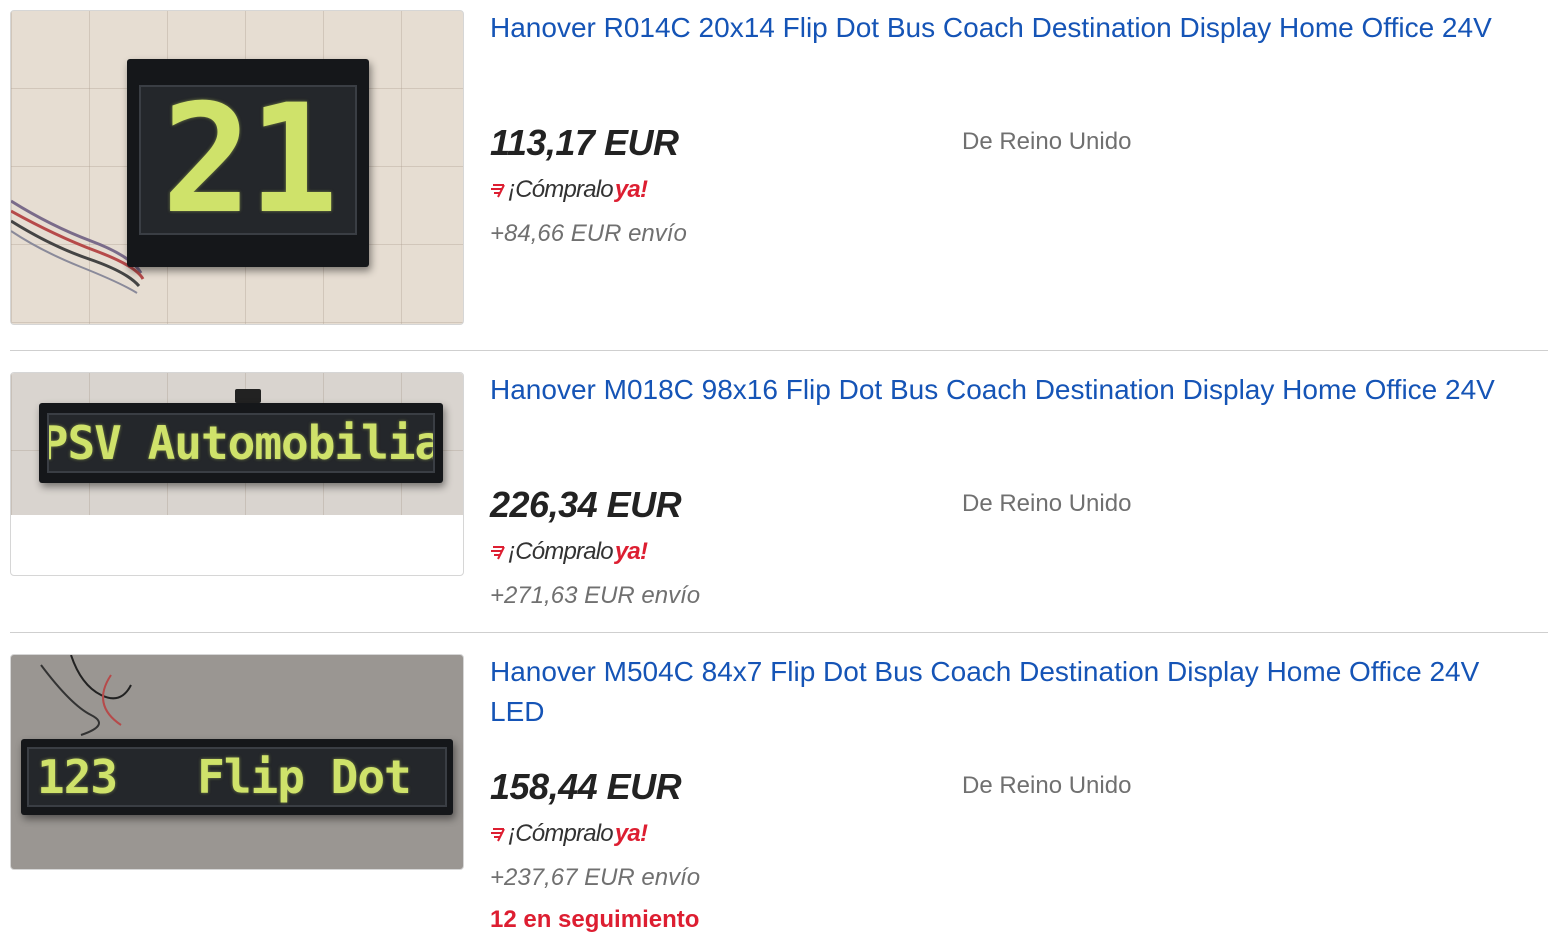 Image resolution: width=1564 pixels, height=944 pixels. Describe the element at coordinates (224, 777) in the screenshot. I see `display-text: 123 Flip Dot` at that location.